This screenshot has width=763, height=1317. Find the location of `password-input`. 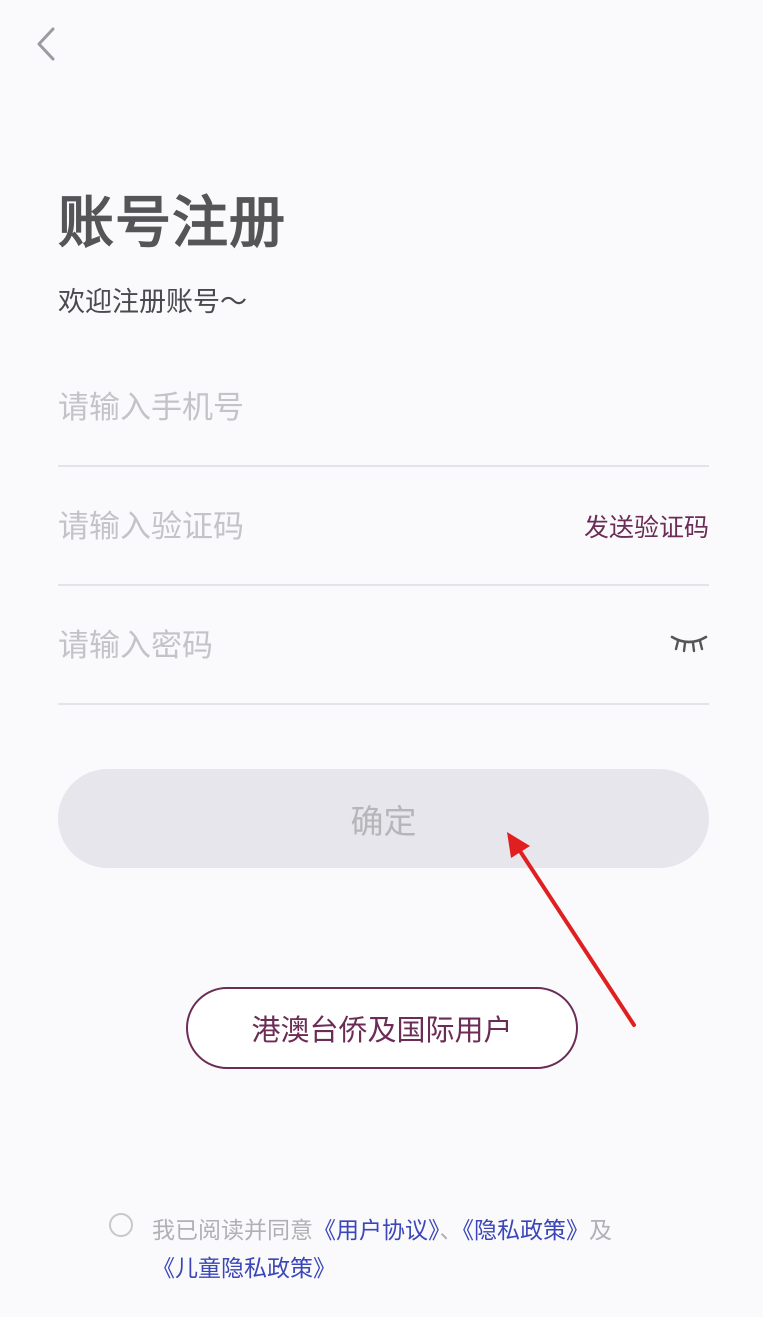

password-input is located at coordinates (298, 646).